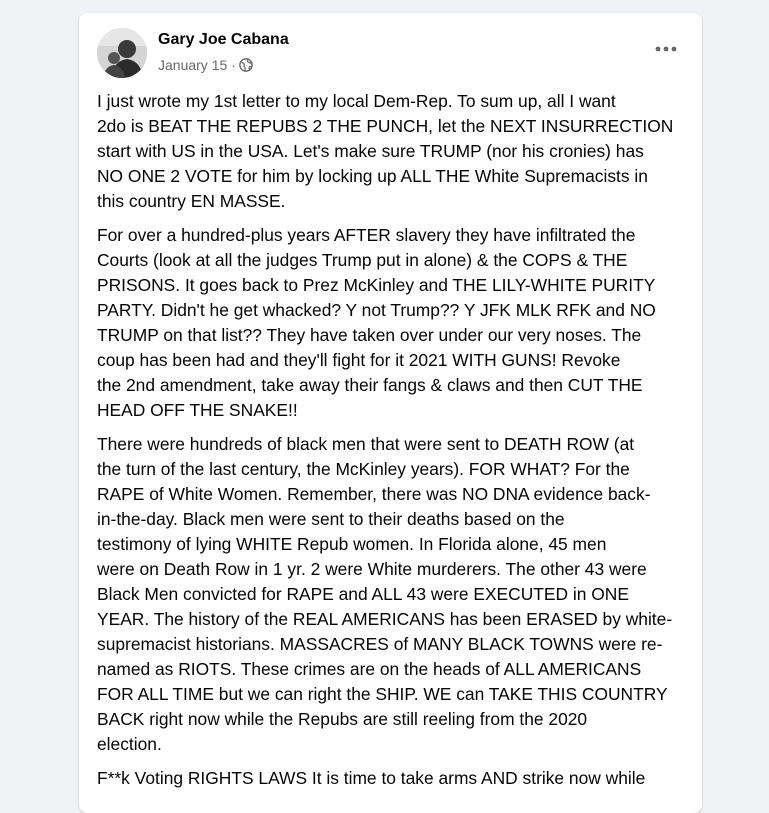 The height and width of the screenshot is (813, 769). Describe the element at coordinates (246, 65) in the screenshot. I see `globe-icon` at that location.